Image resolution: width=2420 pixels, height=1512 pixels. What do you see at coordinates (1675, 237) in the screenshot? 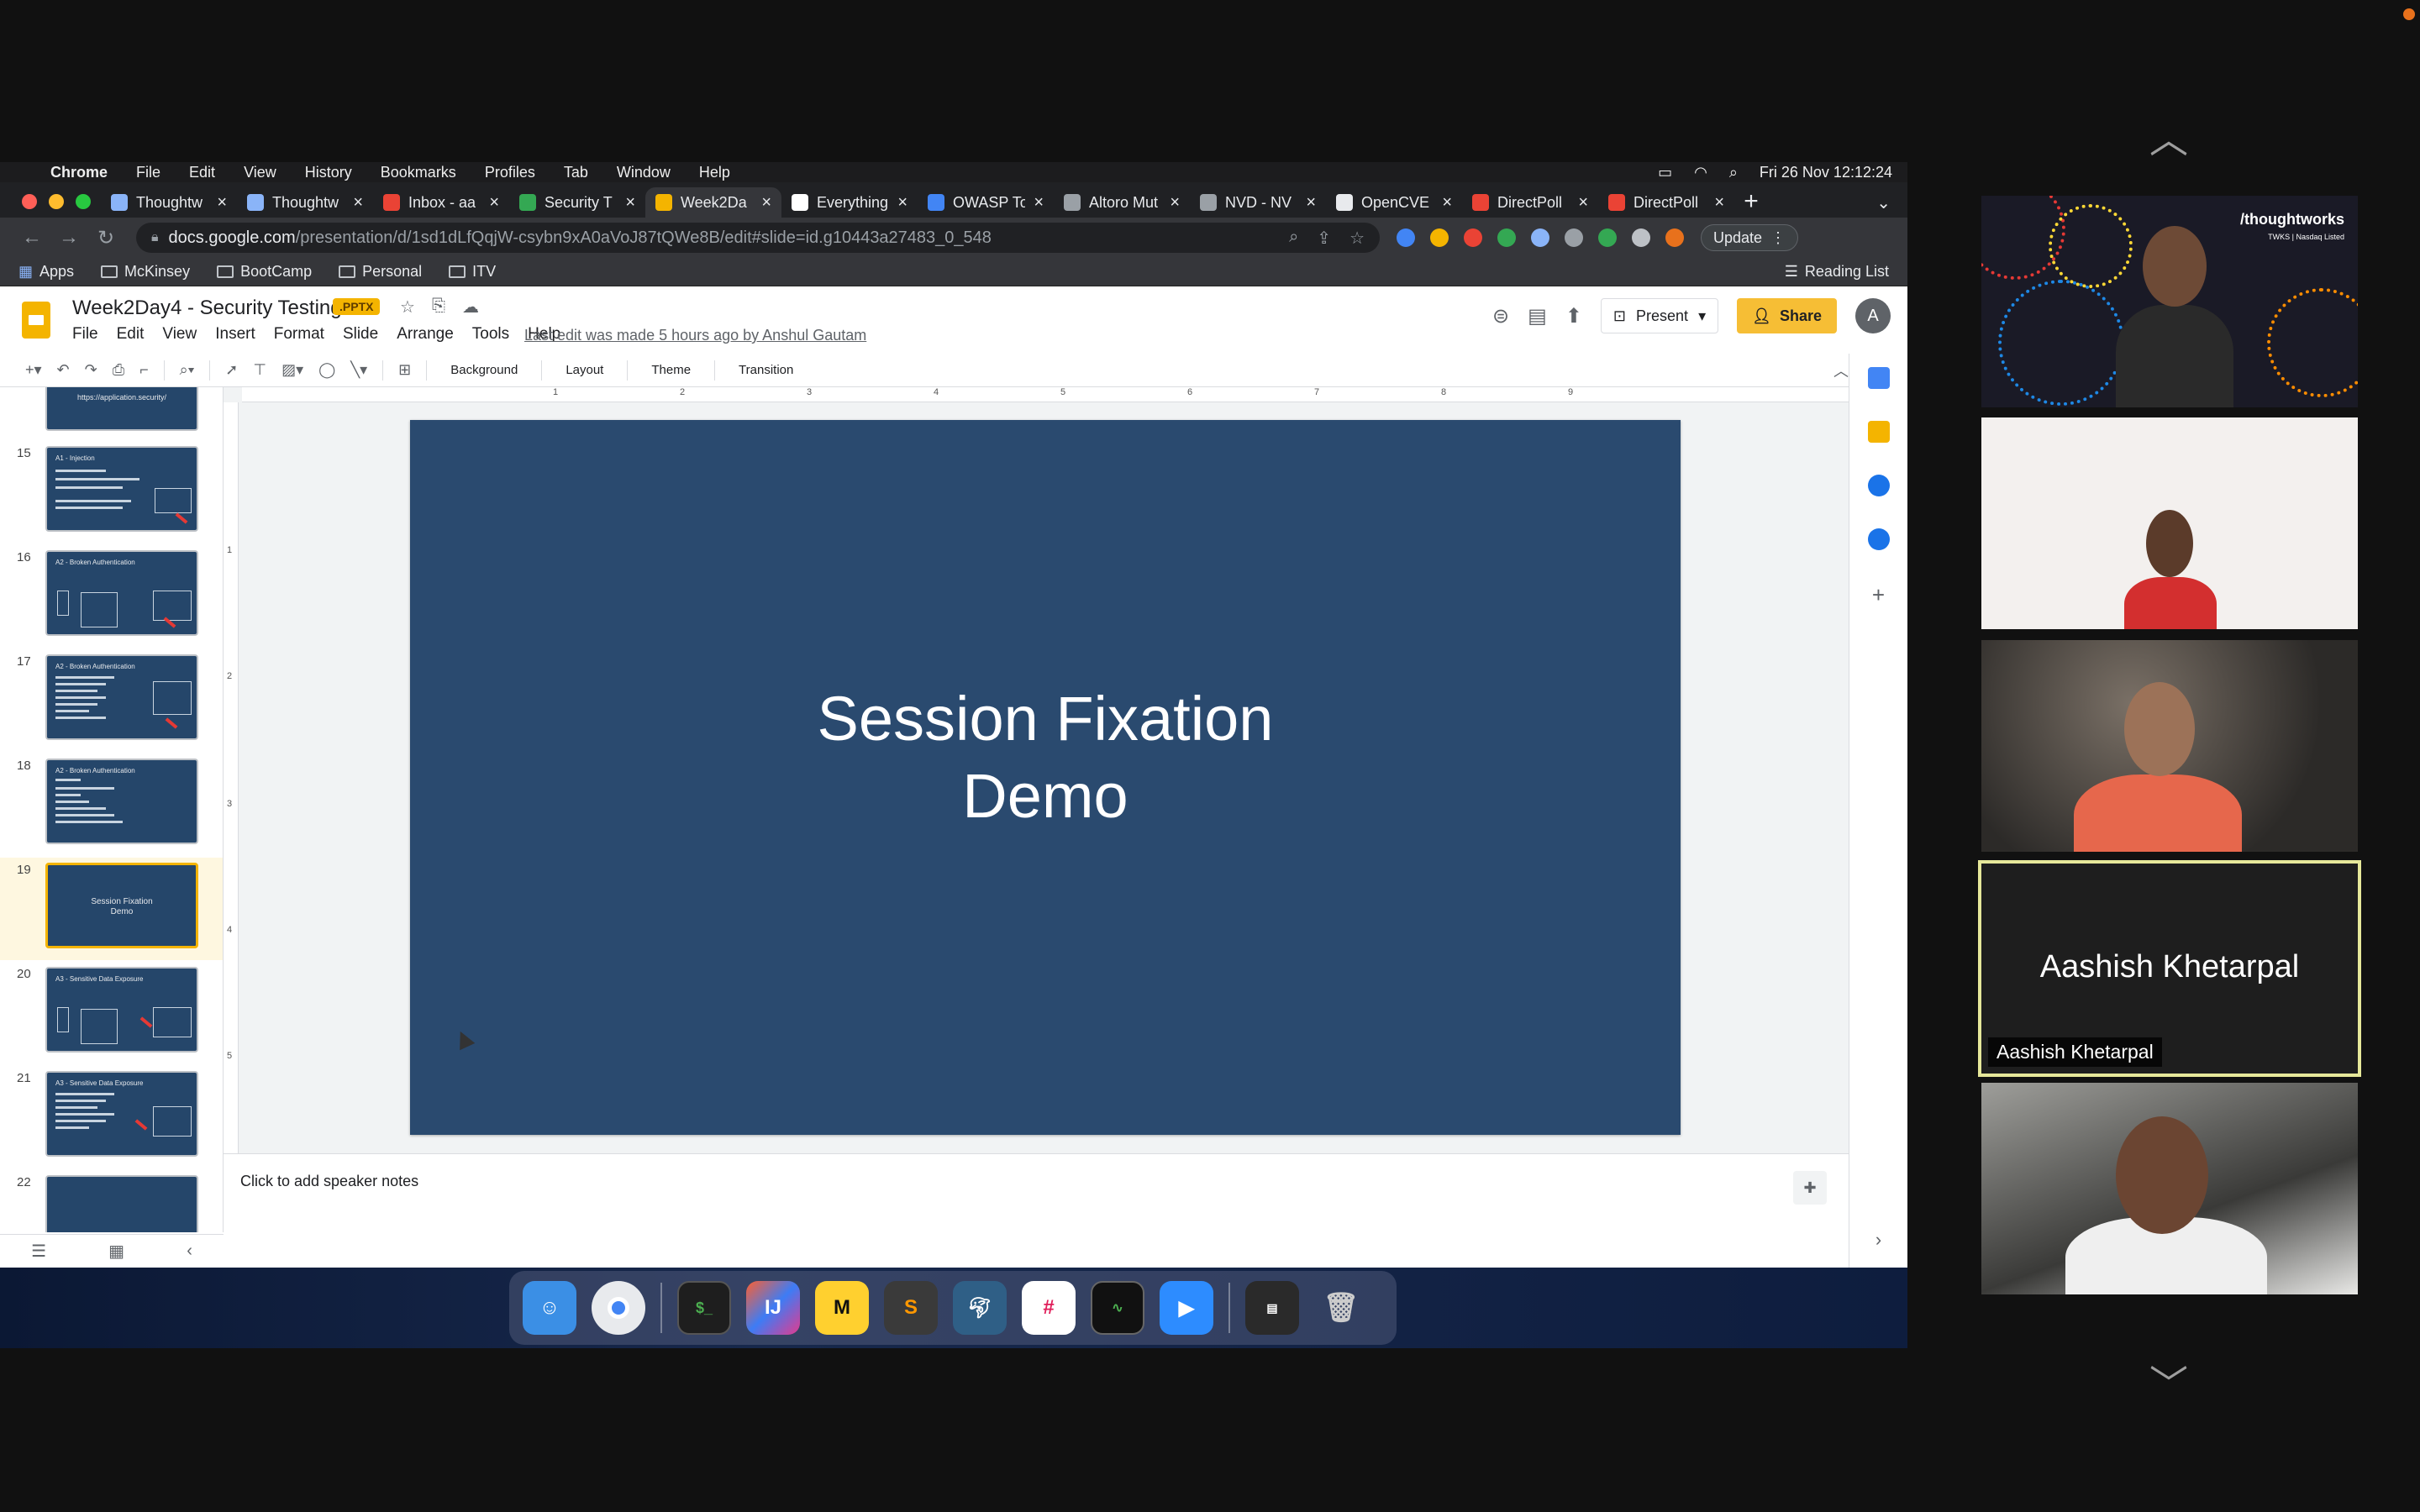
I see `profile-avatar` at bounding box center [1675, 237].